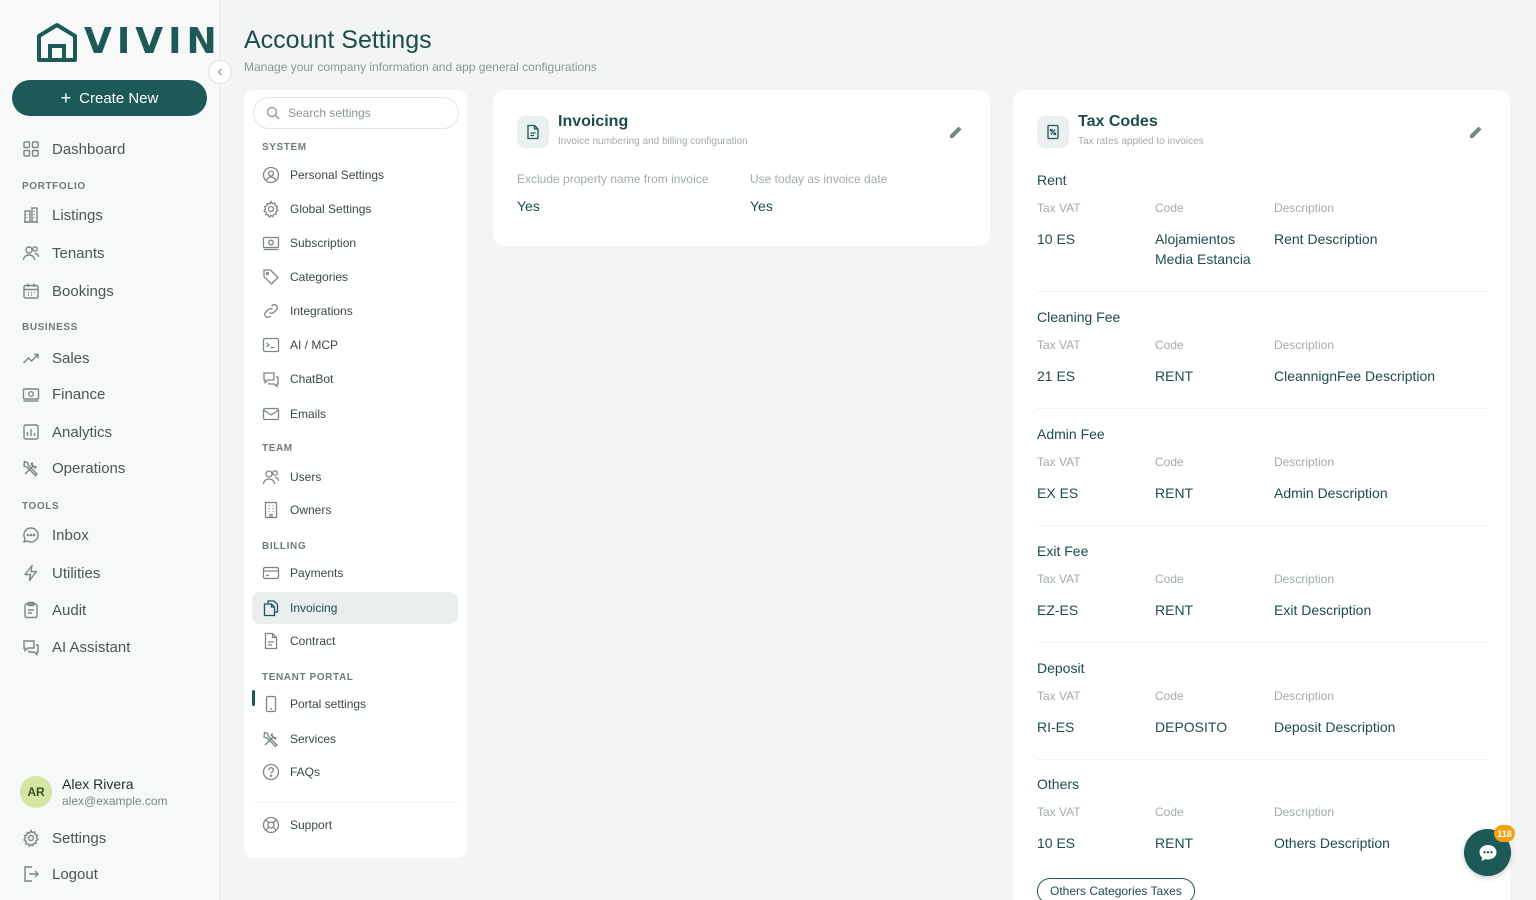  What do you see at coordinates (1058, 493) in the screenshot?
I see `tax-vat-value: EX ES` at bounding box center [1058, 493].